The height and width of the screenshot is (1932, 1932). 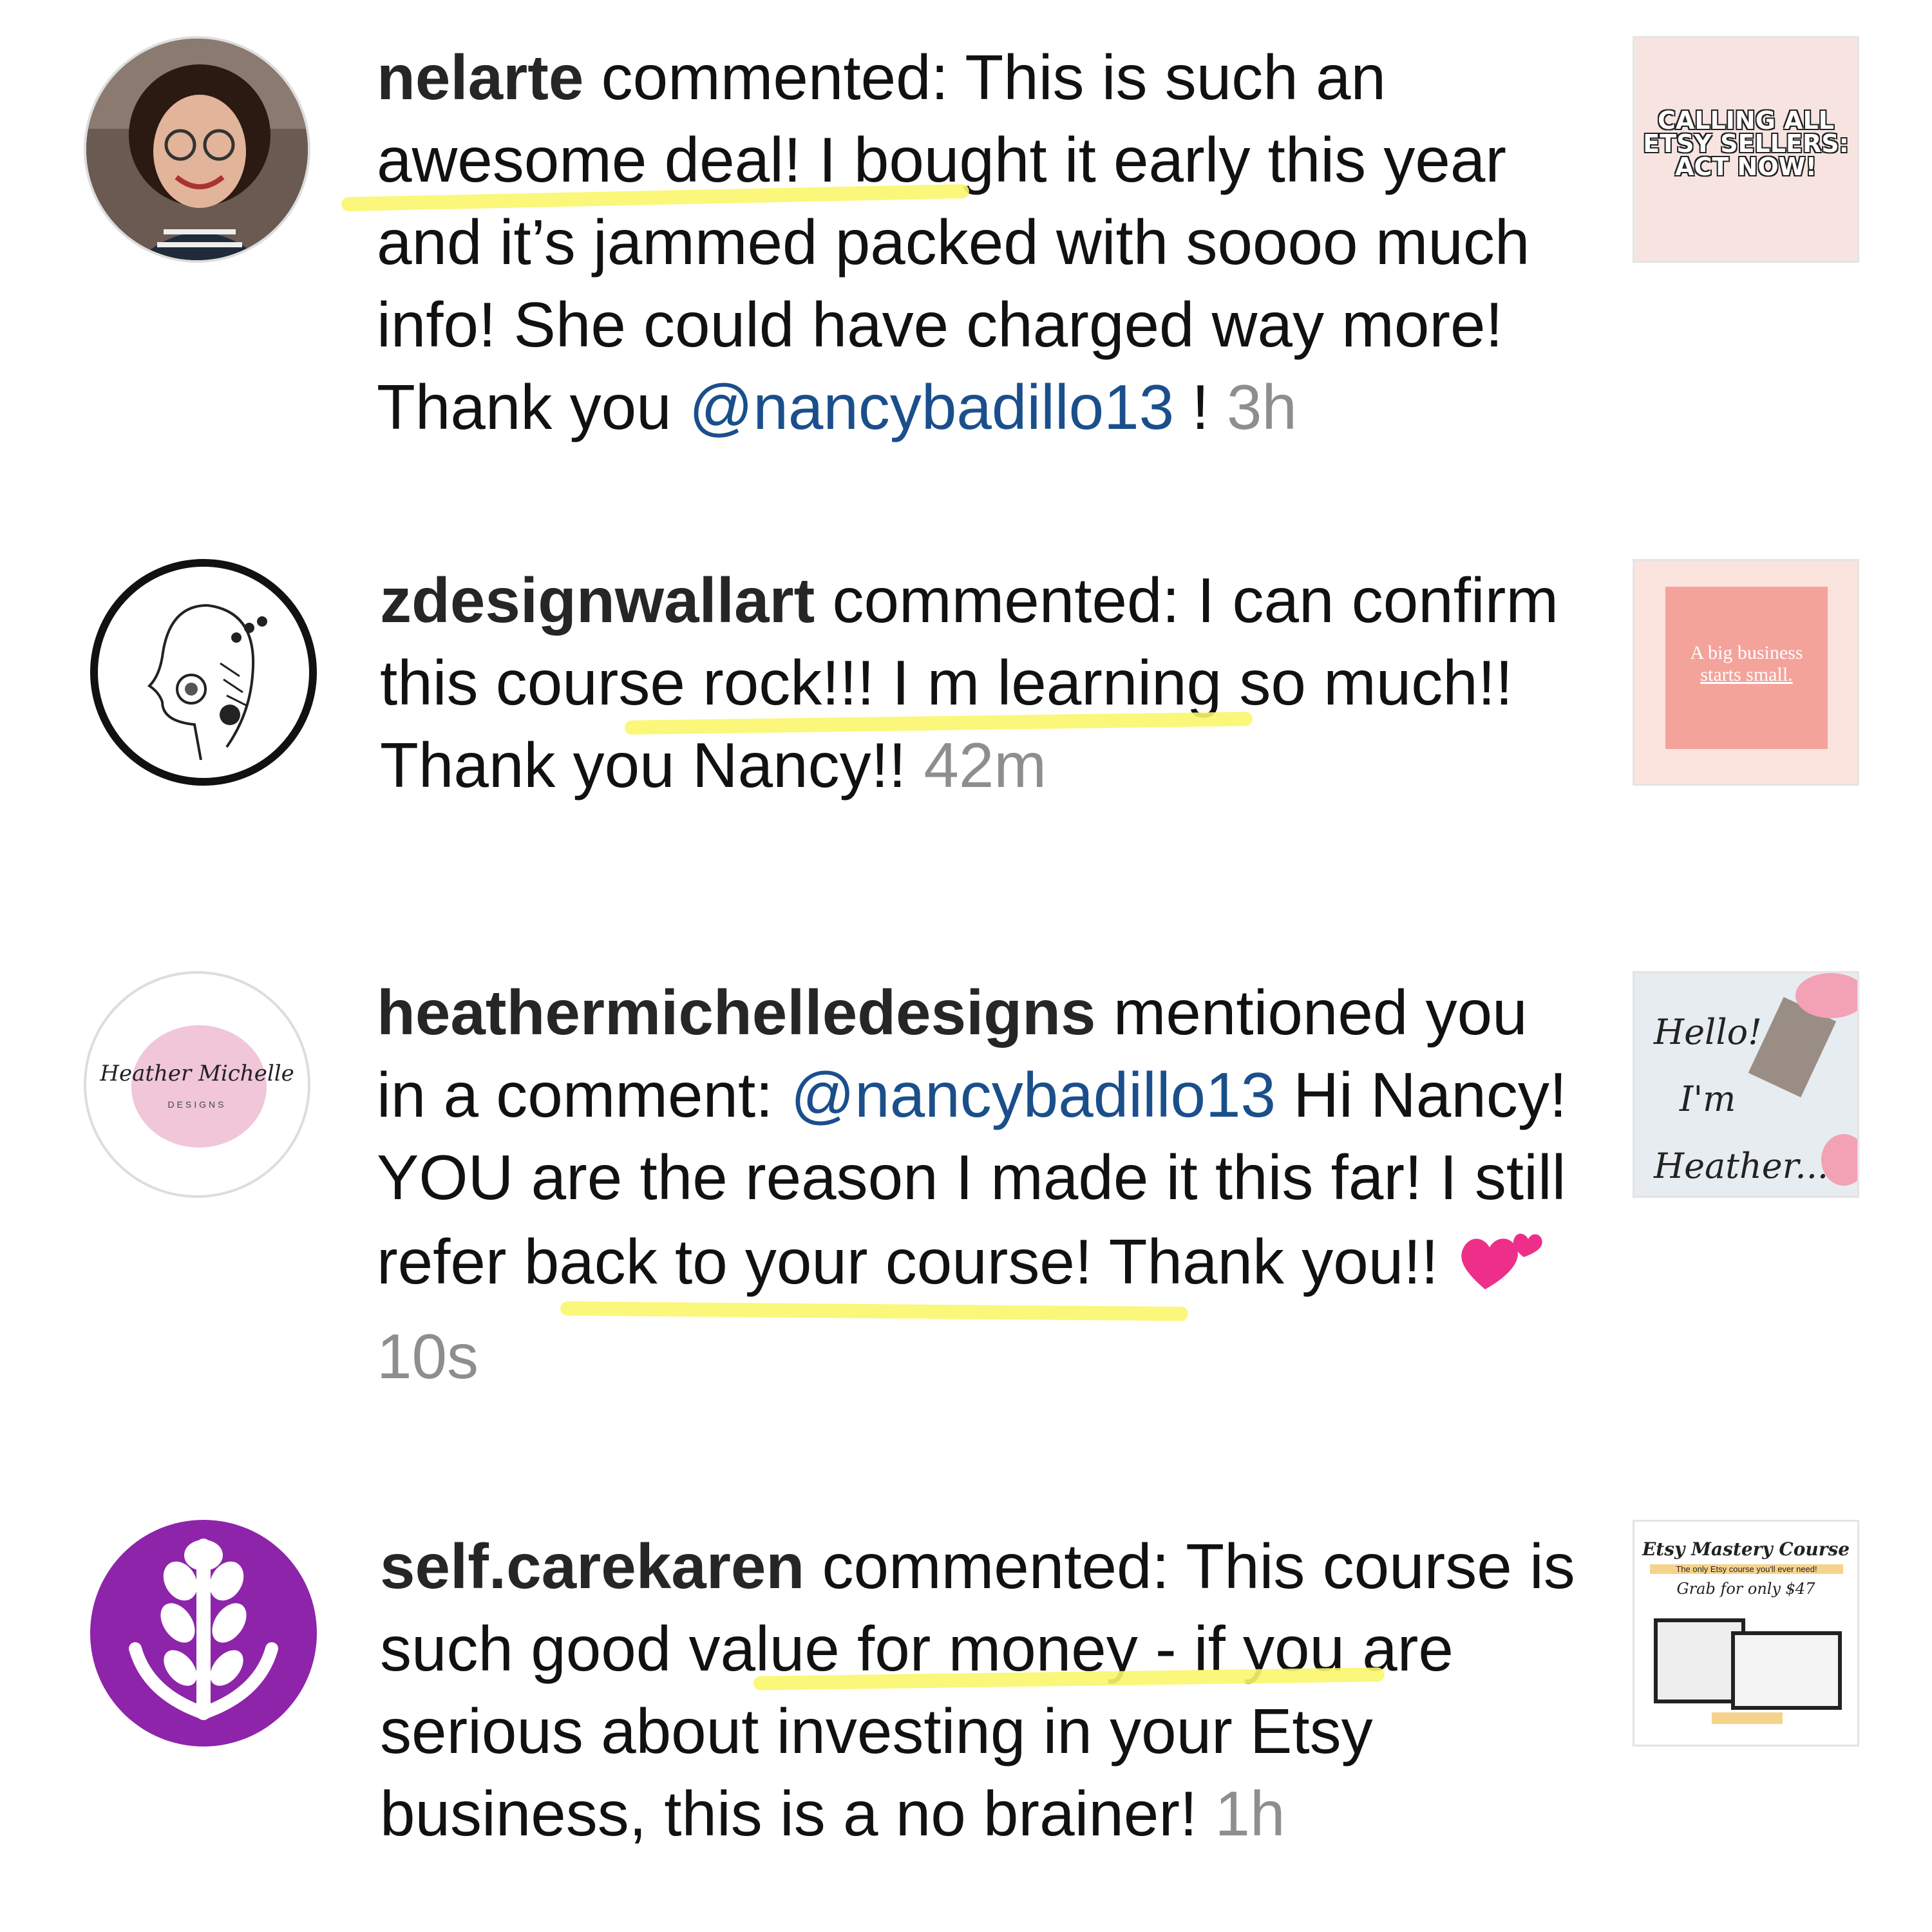 I want to click on post-thumbnail: A big business starts small., so click(x=1746, y=673).